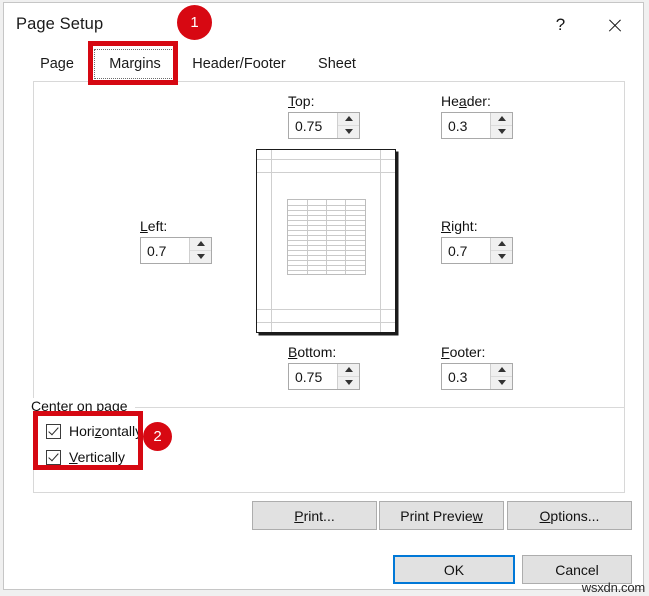  I want to click on center-on-page-group-label: Center on page, so click(83, 406).